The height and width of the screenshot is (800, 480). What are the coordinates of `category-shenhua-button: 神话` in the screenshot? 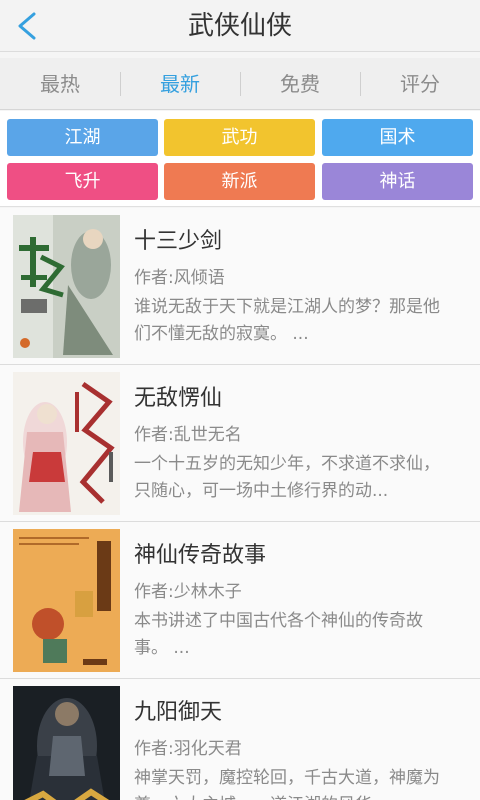 It's located at (397, 181).